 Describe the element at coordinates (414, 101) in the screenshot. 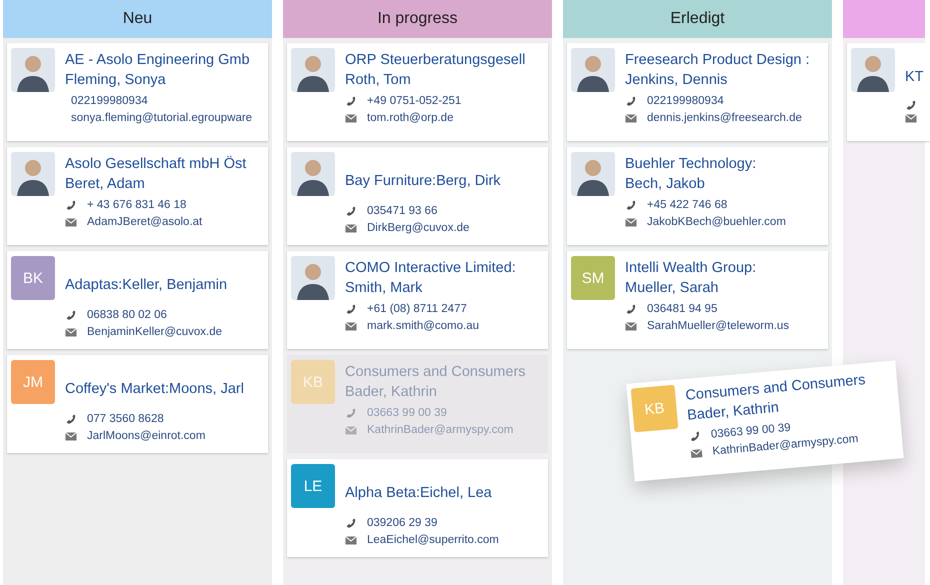

I see `phone-number: +49 0751-052-251` at that location.